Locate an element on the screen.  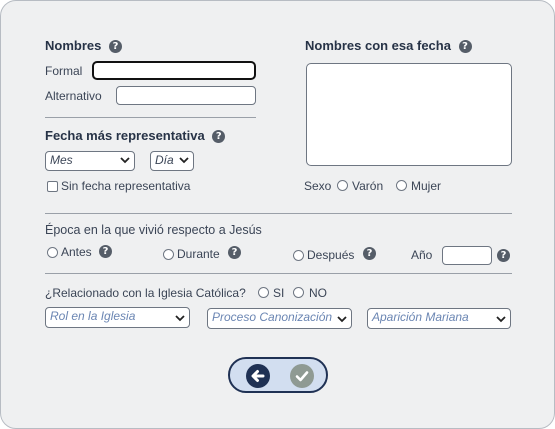
female-label: Mujer is located at coordinates (426, 186).